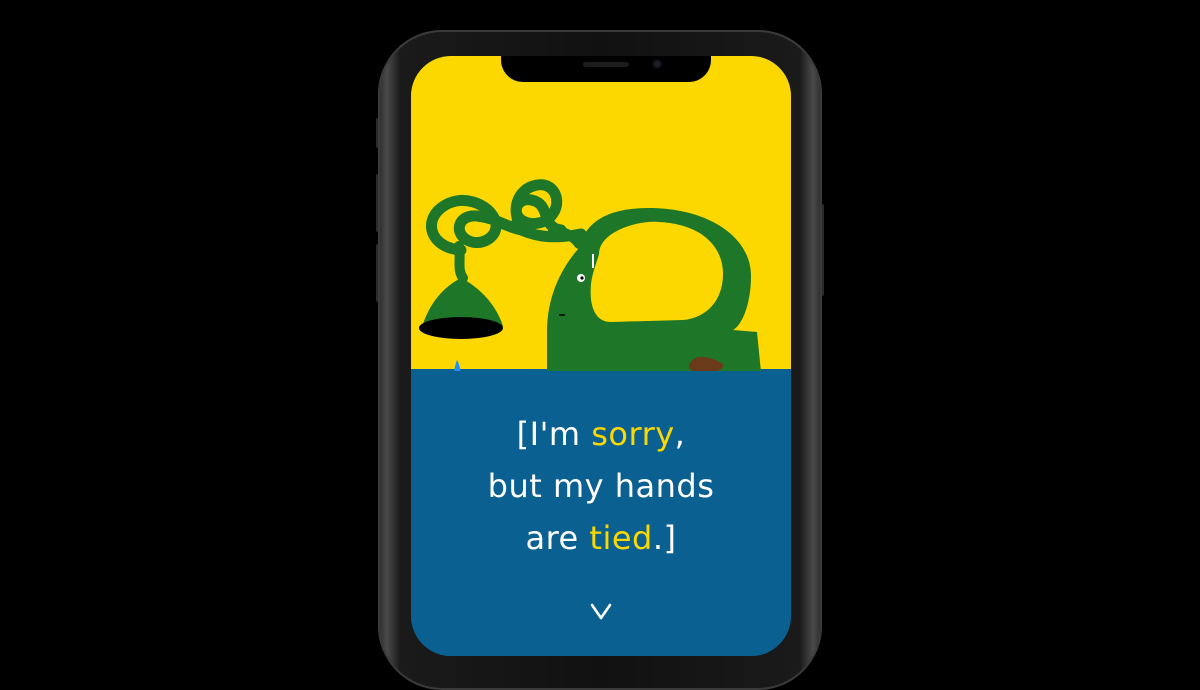 This screenshot has height=690, width=1200. Describe the element at coordinates (461, 328) in the screenshot. I see `faucet-spout-icon` at that location.